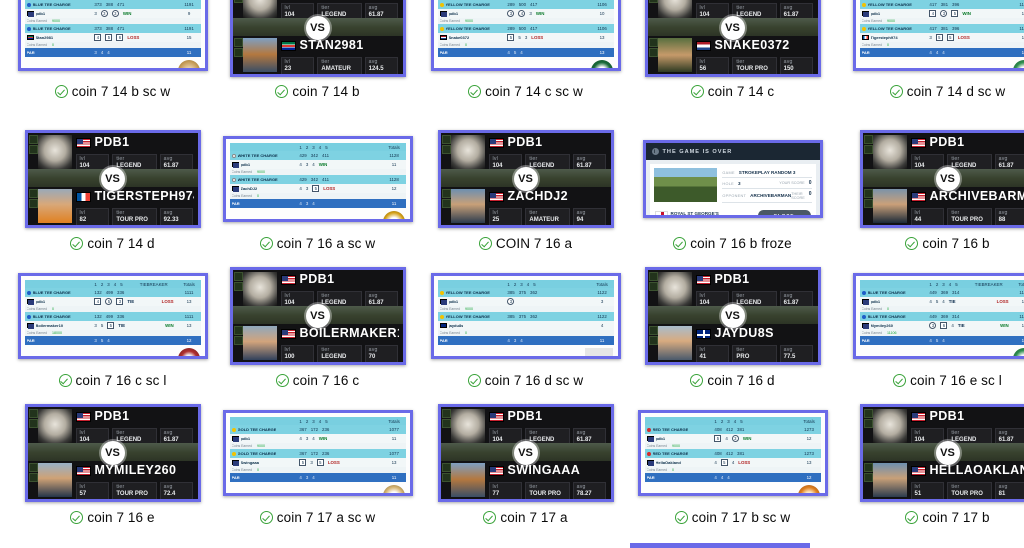 Image resolution: width=1024 pixels, height=548 pixels. Describe the element at coordinates (459, 37) in the screenshot. I see `player-name: Snake0372` at that location.